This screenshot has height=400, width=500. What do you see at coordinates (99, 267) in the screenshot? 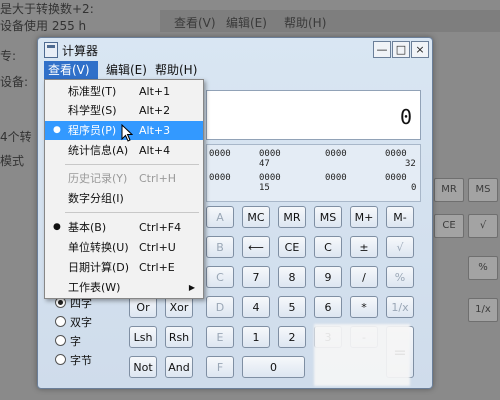
I see `menu-item-label: 日期计算(D)` at bounding box center [99, 267].